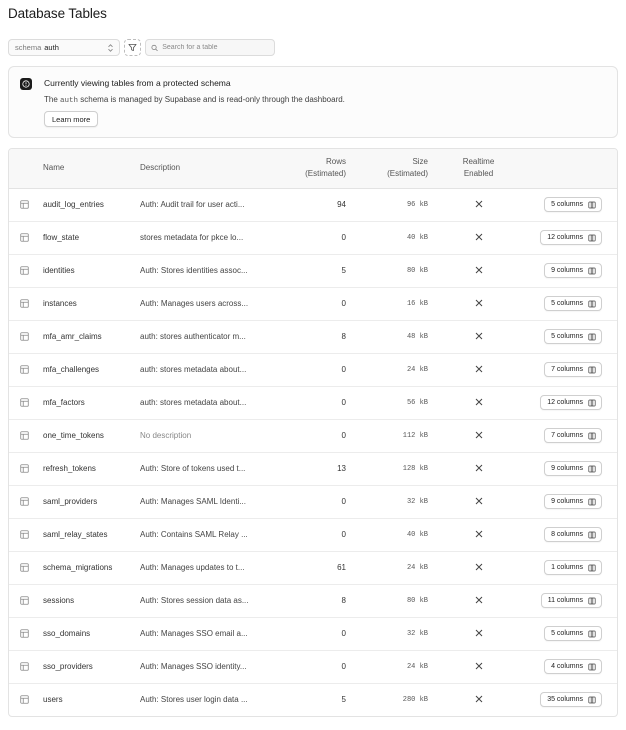  I want to click on schema-select-value: auth, so click(51, 47).